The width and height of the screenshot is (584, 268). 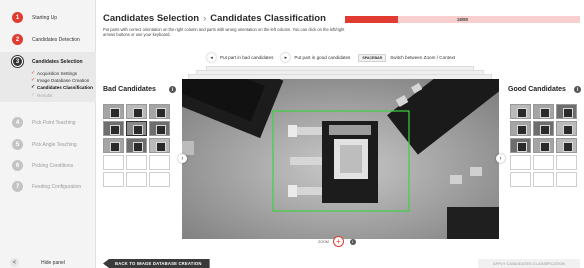 I want to click on sidebar-step-pick-angle-teaching: 5 Pick Angle Teaching, so click(x=44, y=144).